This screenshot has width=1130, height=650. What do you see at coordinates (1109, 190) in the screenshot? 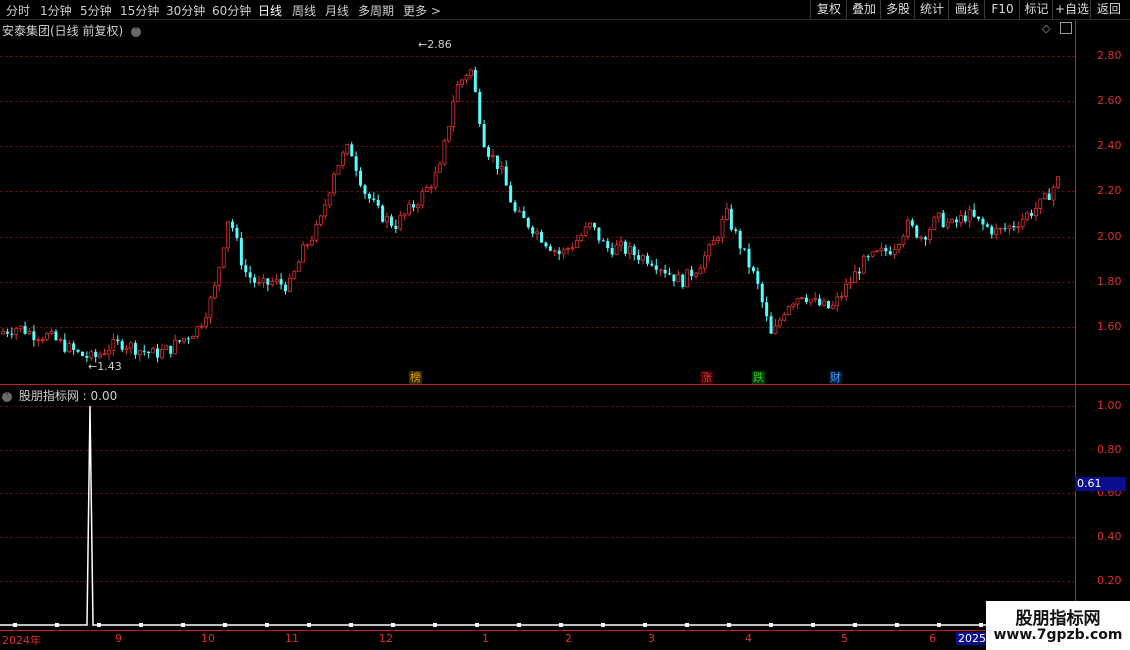
I see `price-tick: 2.20` at bounding box center [1109, 190].